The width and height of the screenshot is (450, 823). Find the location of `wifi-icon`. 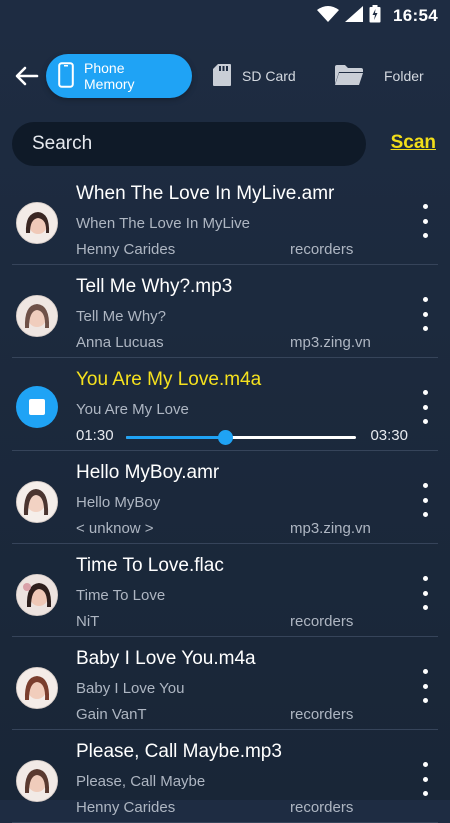

wifi-icon is located at coordinates (328, 16).